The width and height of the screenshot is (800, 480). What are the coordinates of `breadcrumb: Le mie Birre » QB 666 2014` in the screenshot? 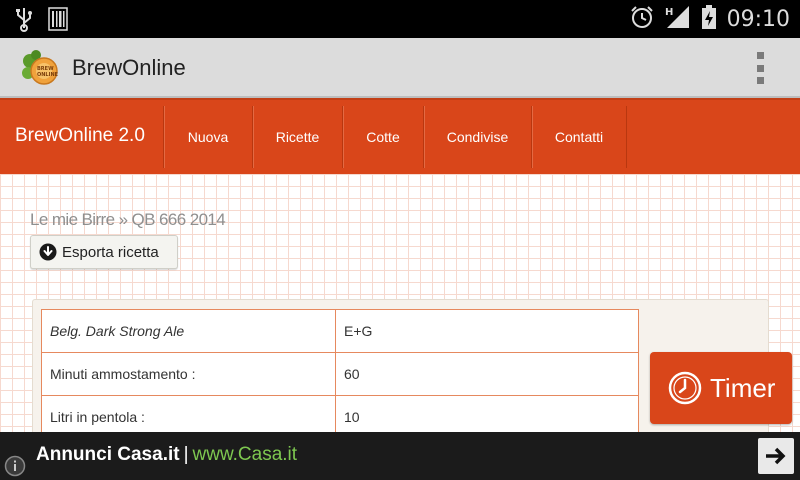 It's located at (128, 219).